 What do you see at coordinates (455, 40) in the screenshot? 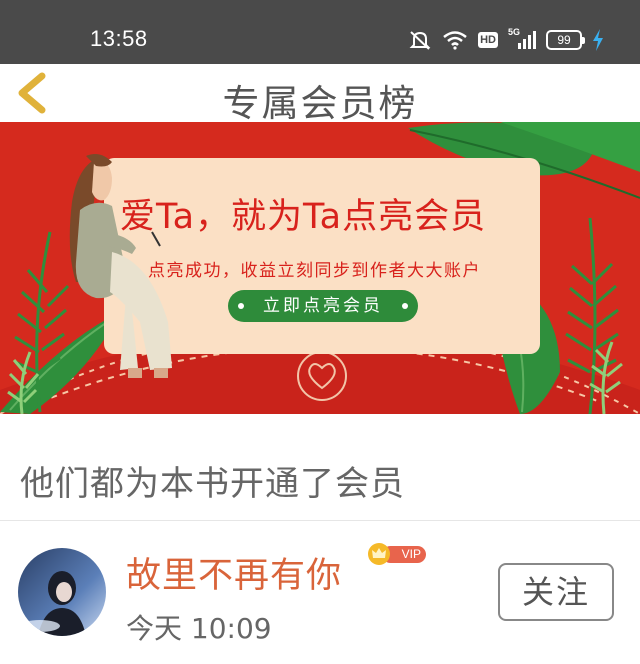
I see `wifi-icon` at bounding box center [455, 40].